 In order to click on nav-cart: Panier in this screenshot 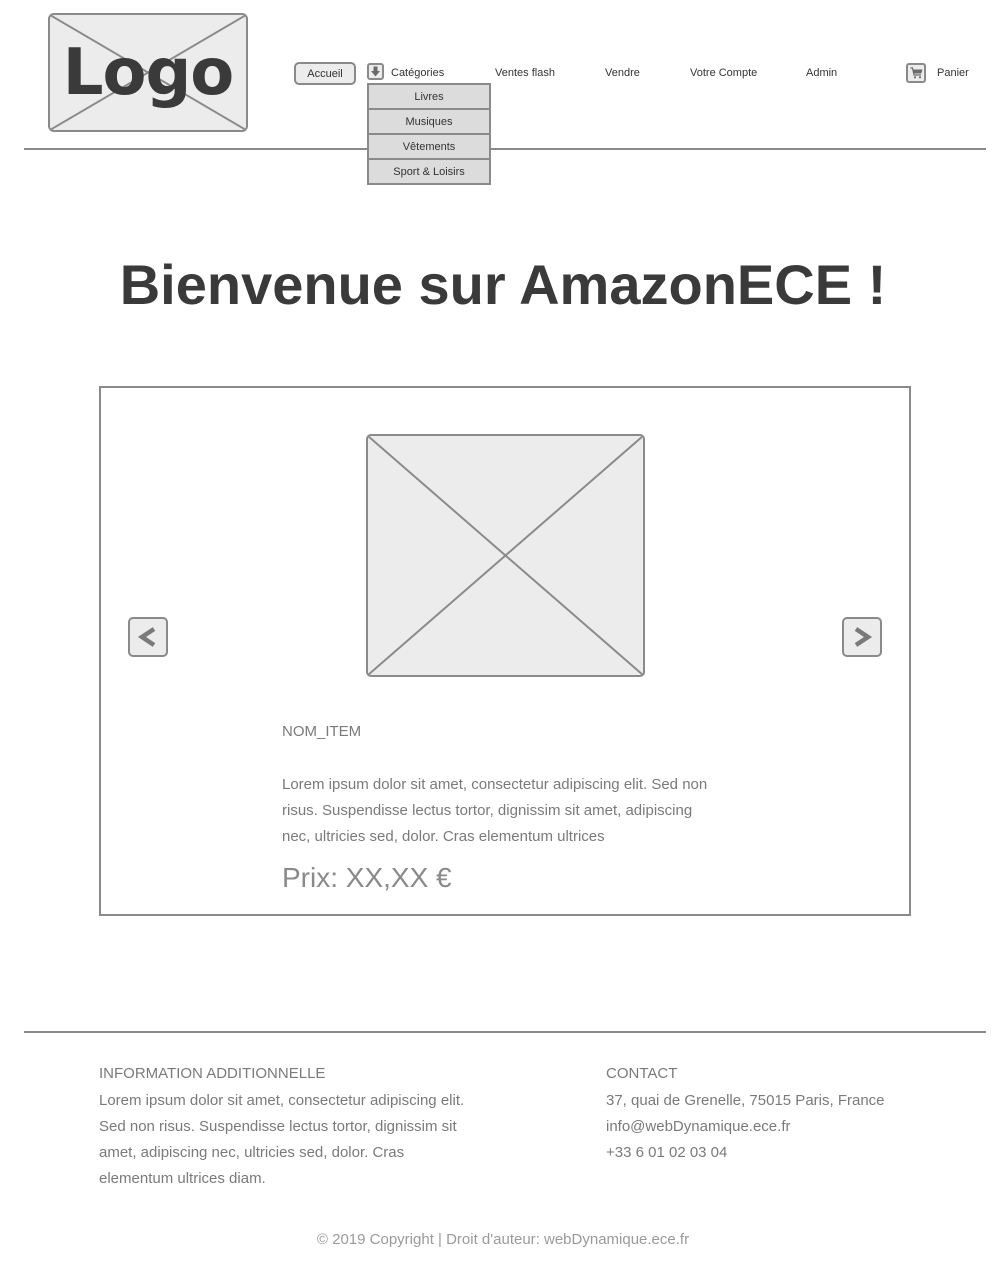, I will do `click(953, 73)`.